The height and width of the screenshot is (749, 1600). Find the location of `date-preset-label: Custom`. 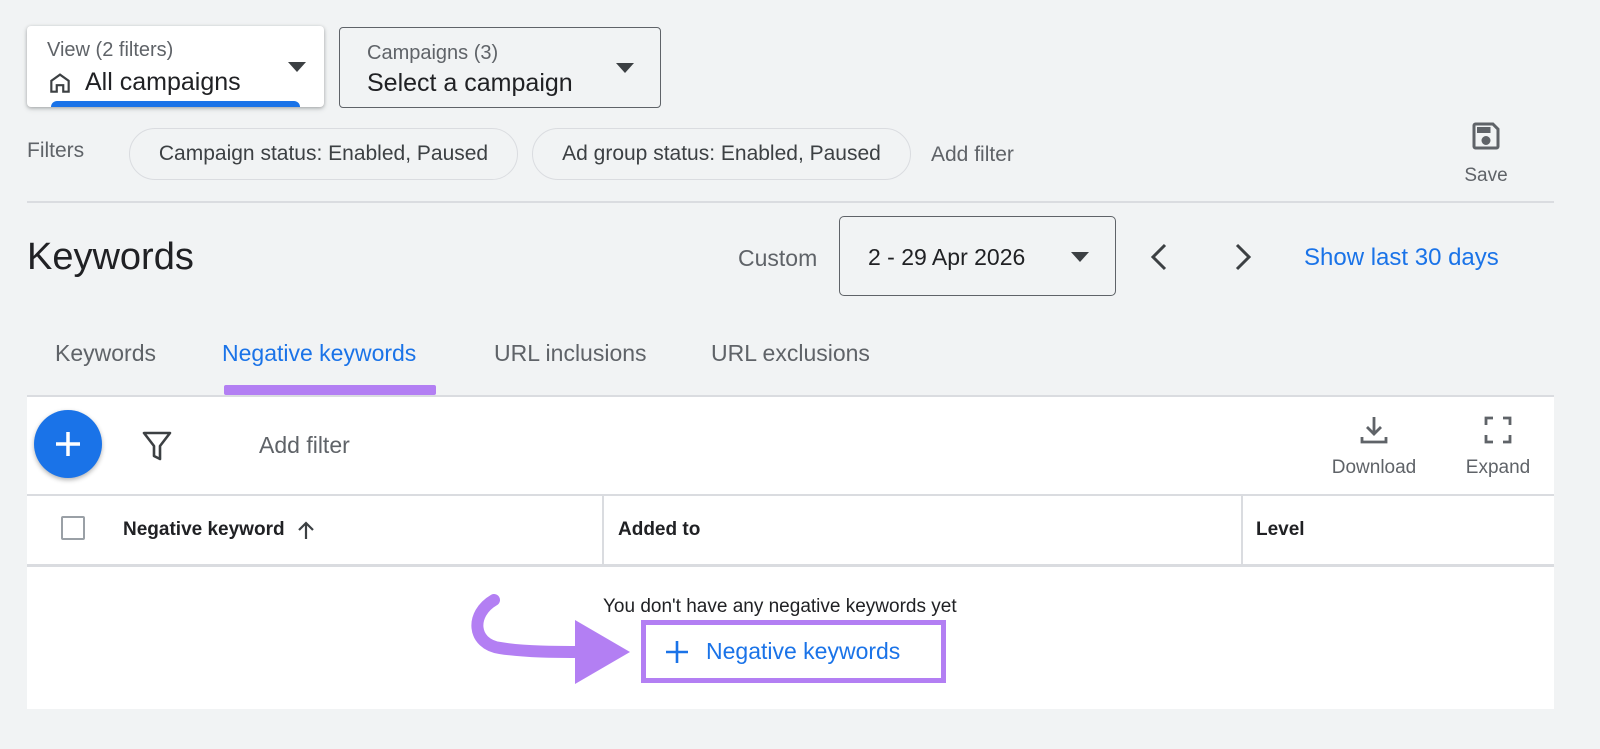

date-preset-label: Custom is located at coordinates (778, 258).